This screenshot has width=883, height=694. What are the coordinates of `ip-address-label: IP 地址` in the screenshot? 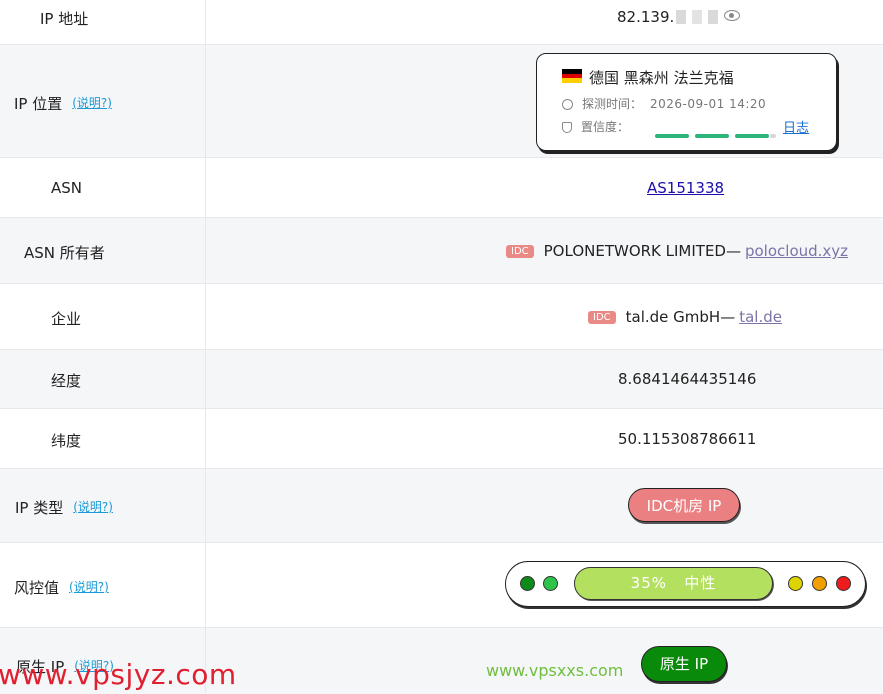 It's located at (64, 19).